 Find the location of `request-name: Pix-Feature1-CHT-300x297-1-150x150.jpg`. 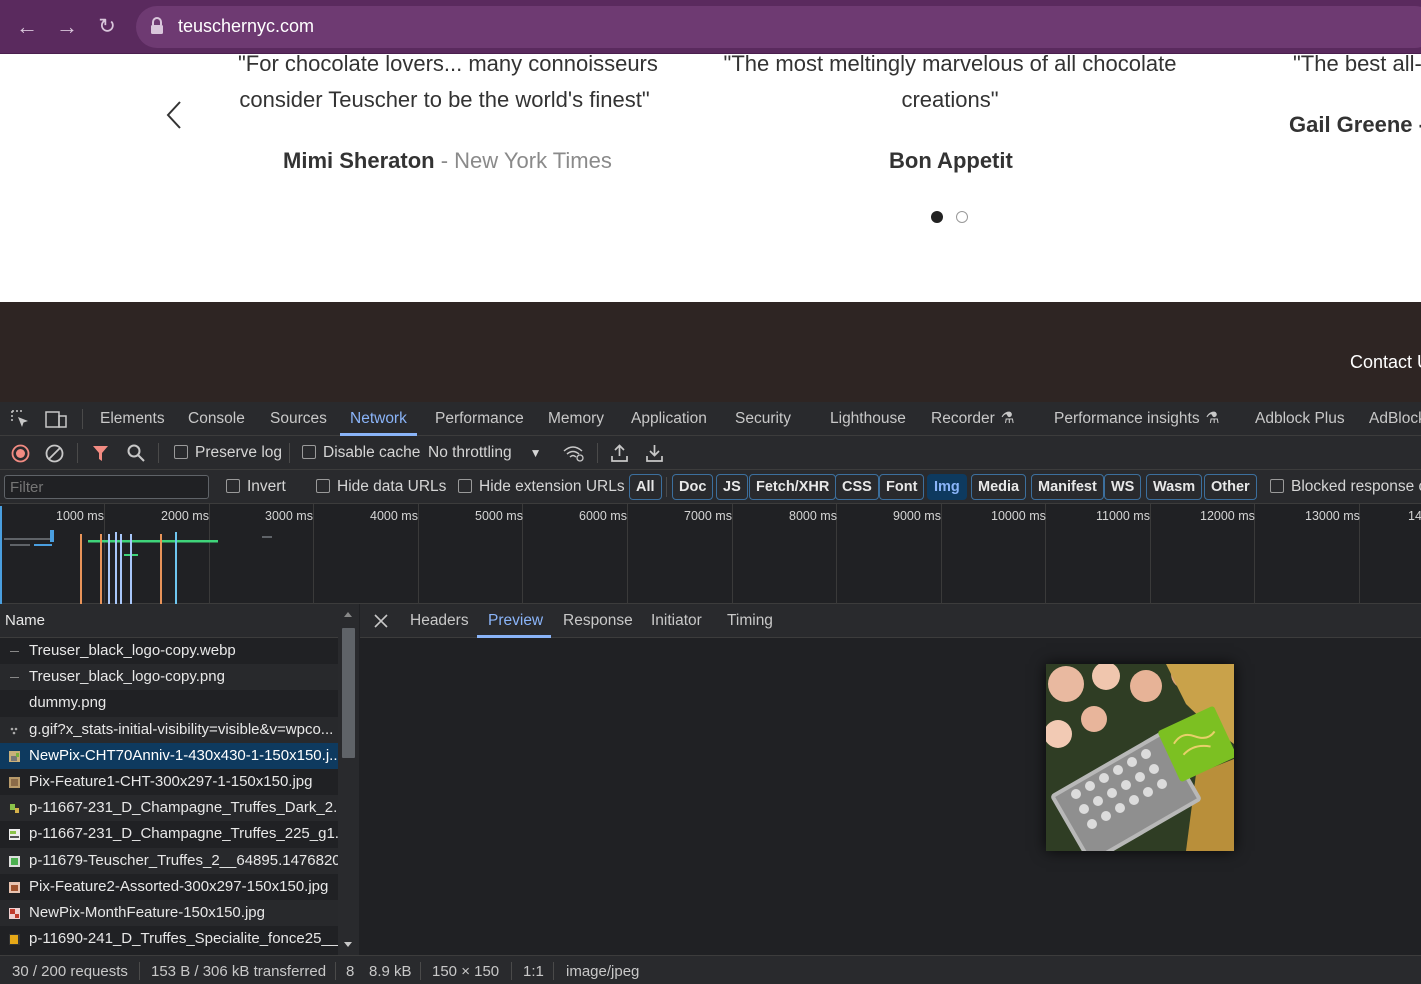

request-name: Pix-Feature1-CHT-300x297-1-150x150.jpg is located at coordinates (171, 781).